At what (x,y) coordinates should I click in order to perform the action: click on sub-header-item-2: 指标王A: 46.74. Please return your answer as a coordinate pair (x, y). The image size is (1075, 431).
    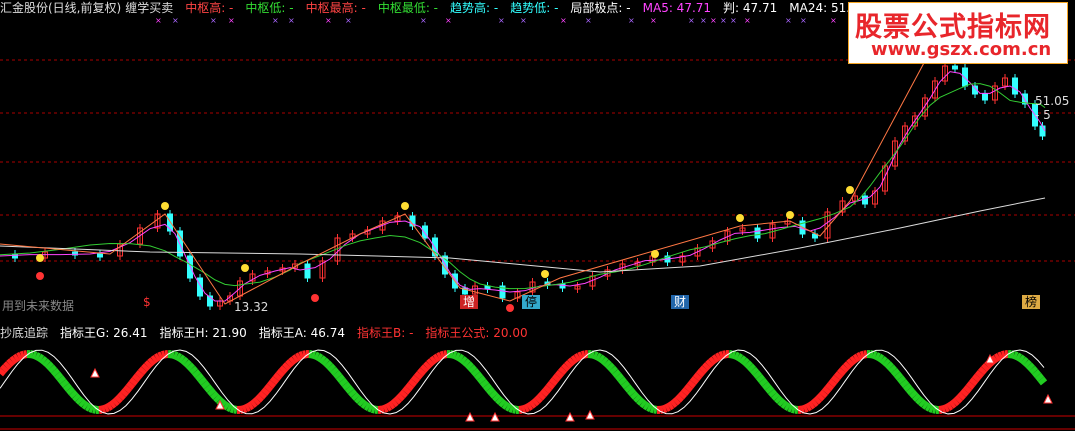
    Looking at the image, I should click on (301, 333).